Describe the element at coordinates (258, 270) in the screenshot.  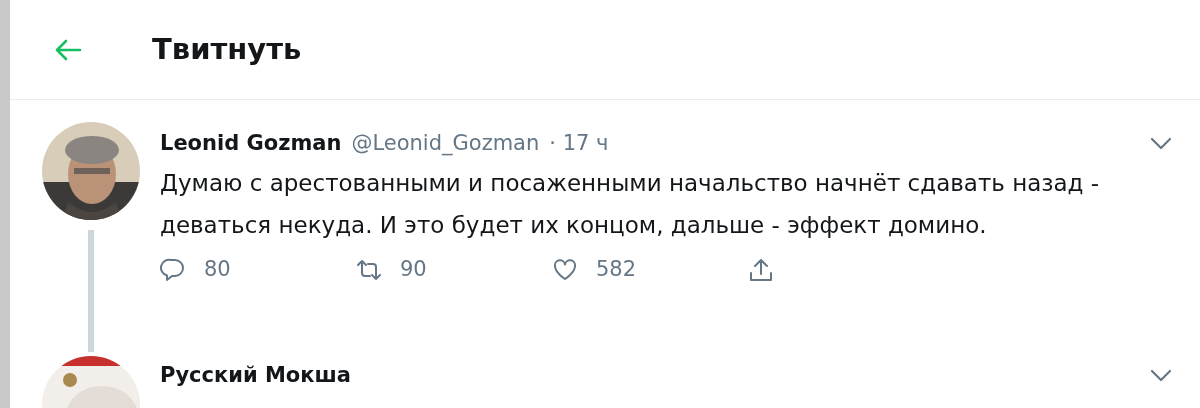
I see `reply-button: 80` at that location.